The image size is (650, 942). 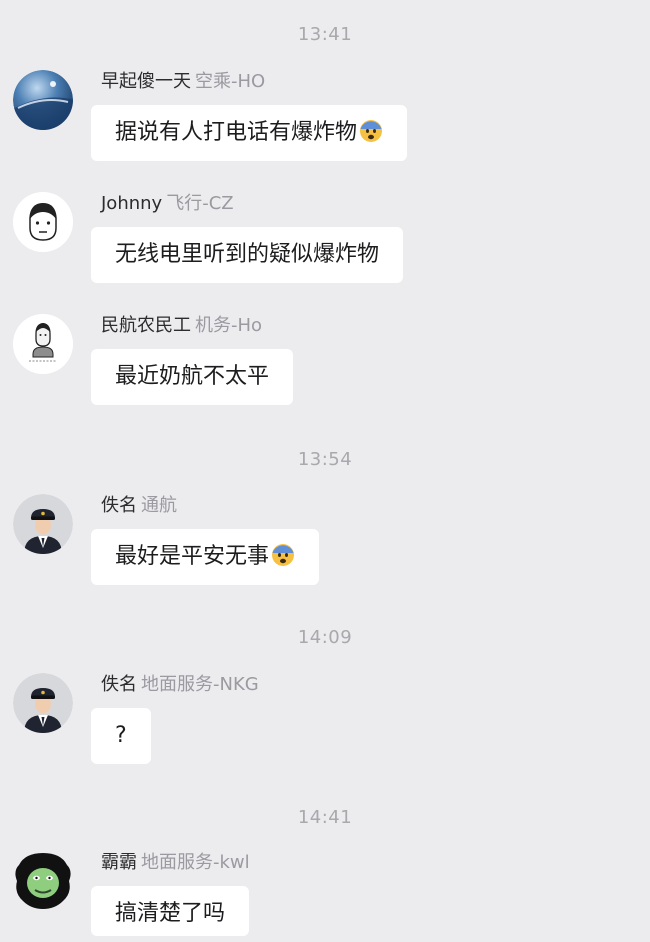 I want to click on sender-name: 早起傻一天, so click(x=146, y=81).